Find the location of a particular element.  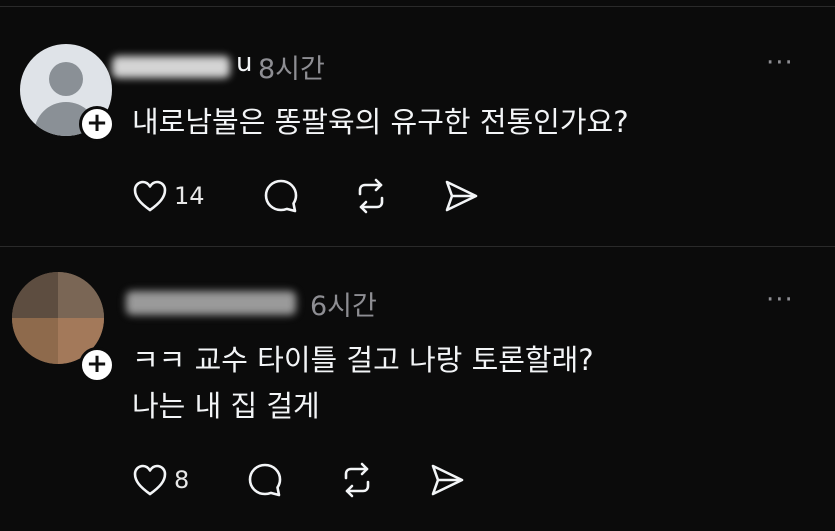

username-redacted: u is located at coordinates (182, 64).